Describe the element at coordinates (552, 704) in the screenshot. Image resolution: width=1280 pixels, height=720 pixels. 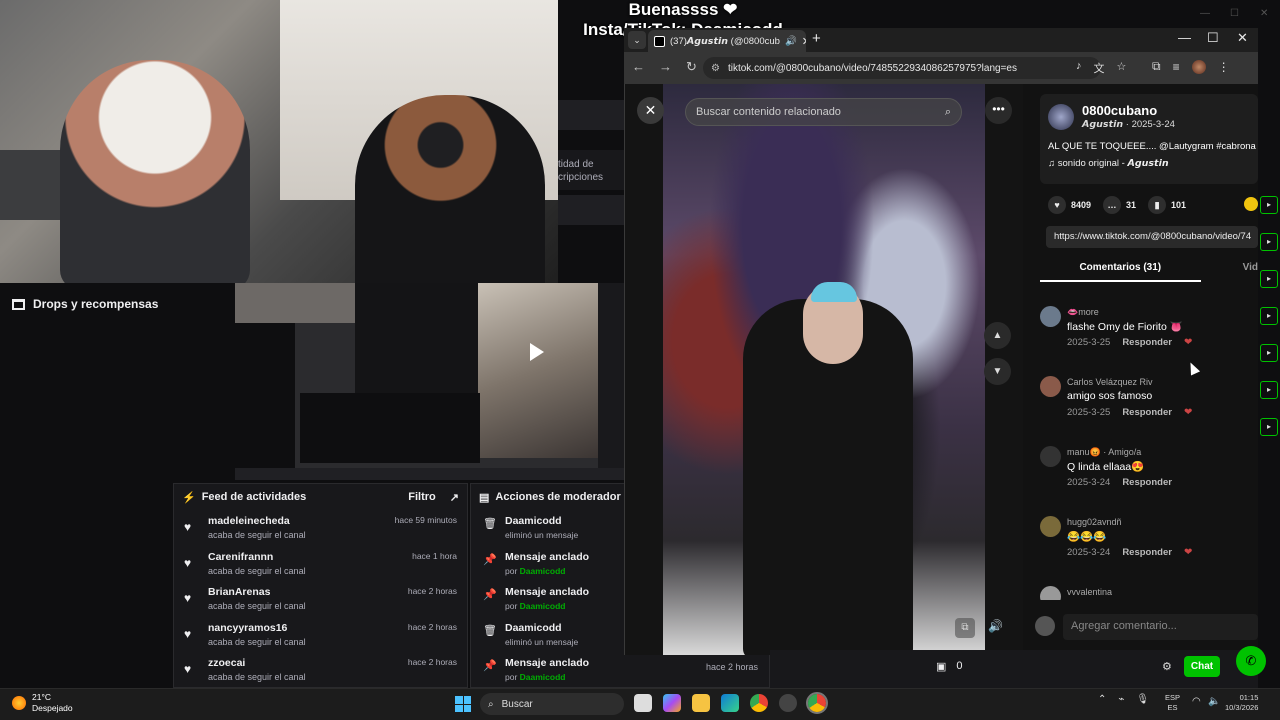
I see `taskbar-search: ⌕ Buscar` at that location.